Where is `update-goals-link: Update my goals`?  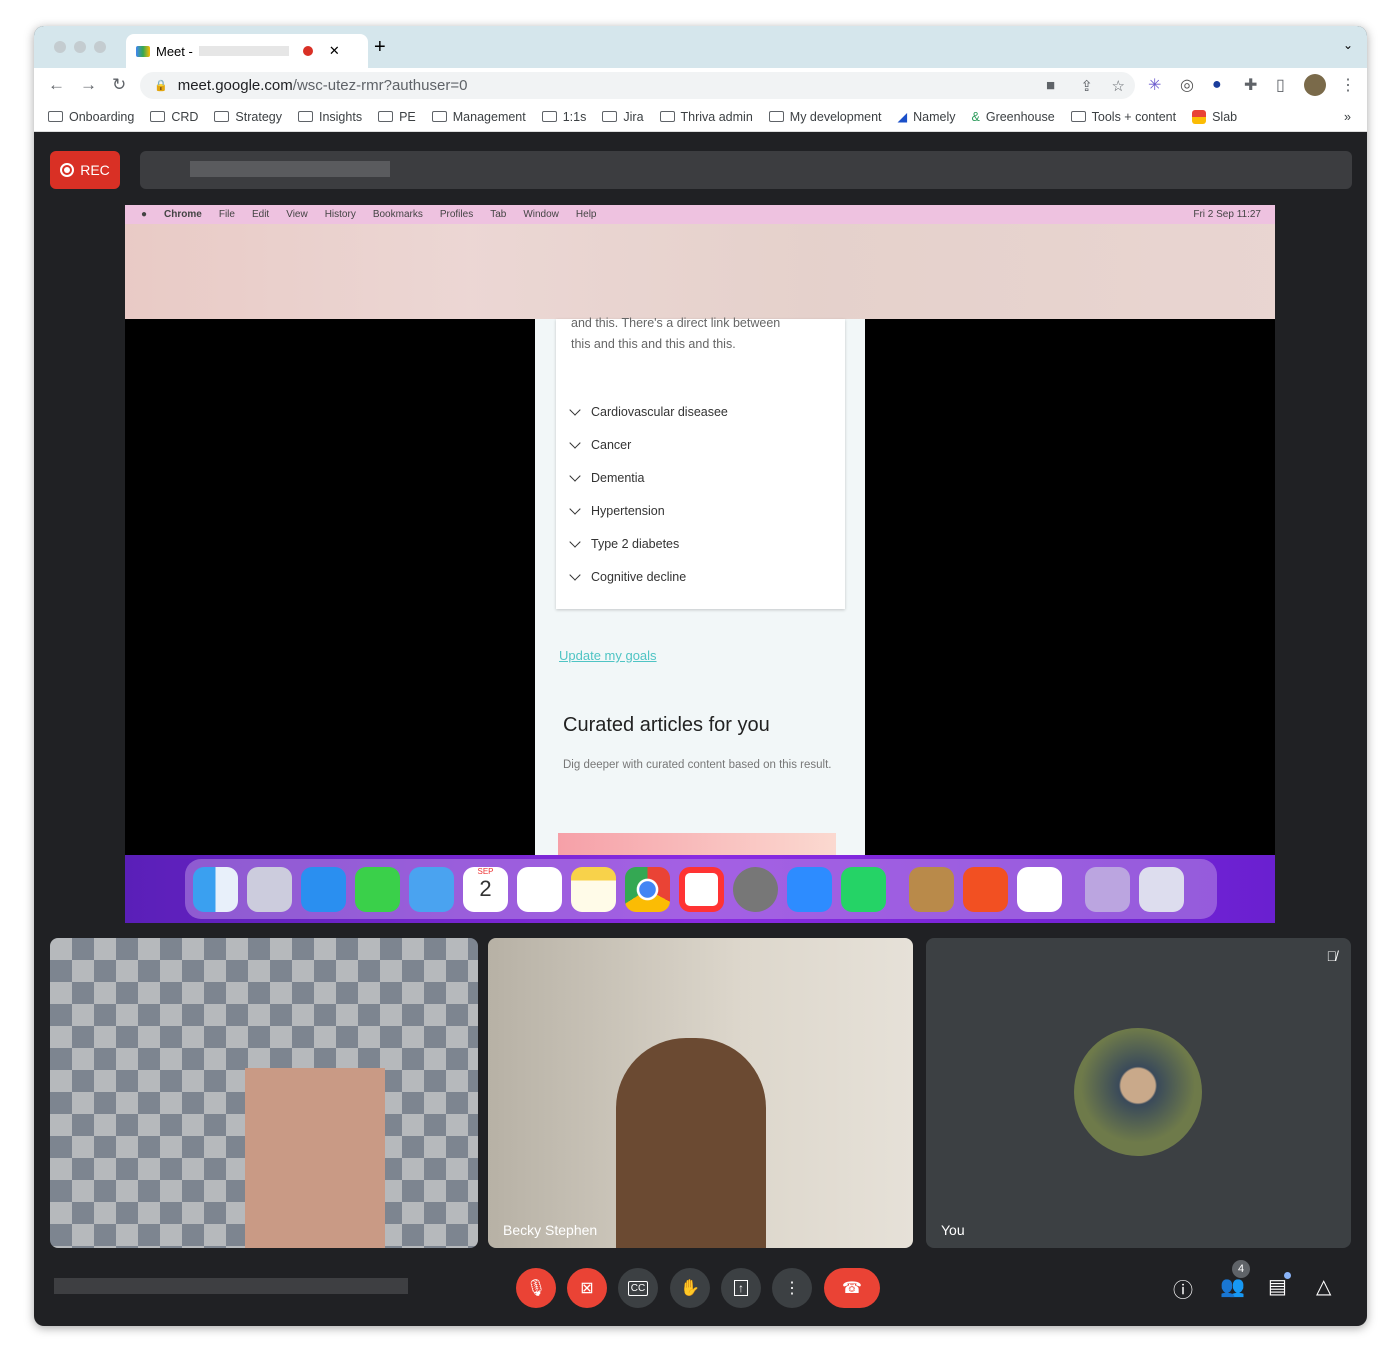 update-goals-link: Update my goals is located at coordinates (608, 655).